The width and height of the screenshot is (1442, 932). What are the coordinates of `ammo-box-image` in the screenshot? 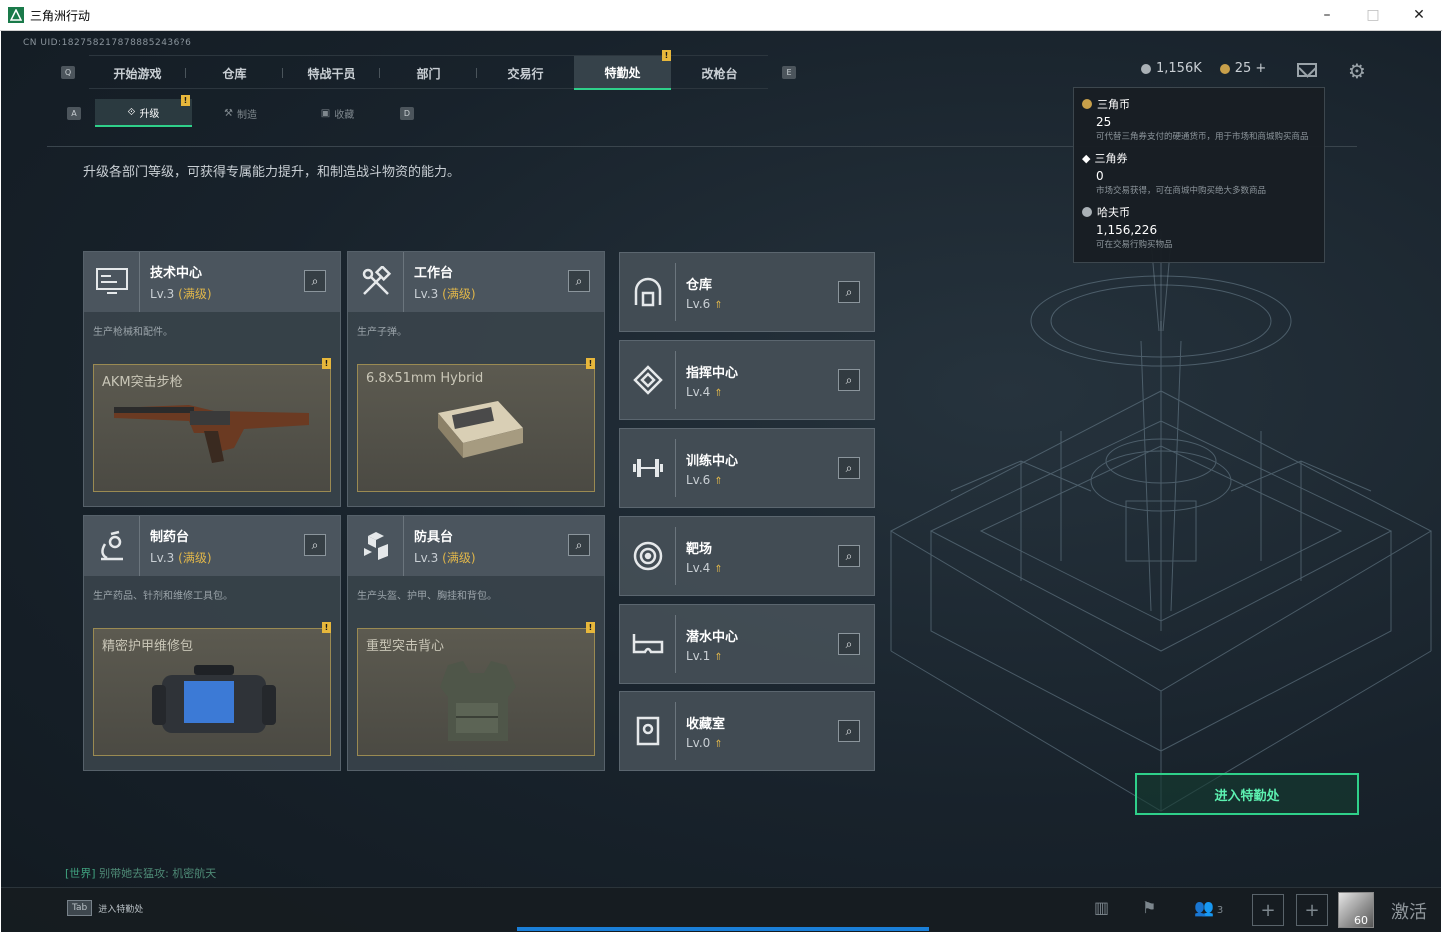 It's located at (480, 429).